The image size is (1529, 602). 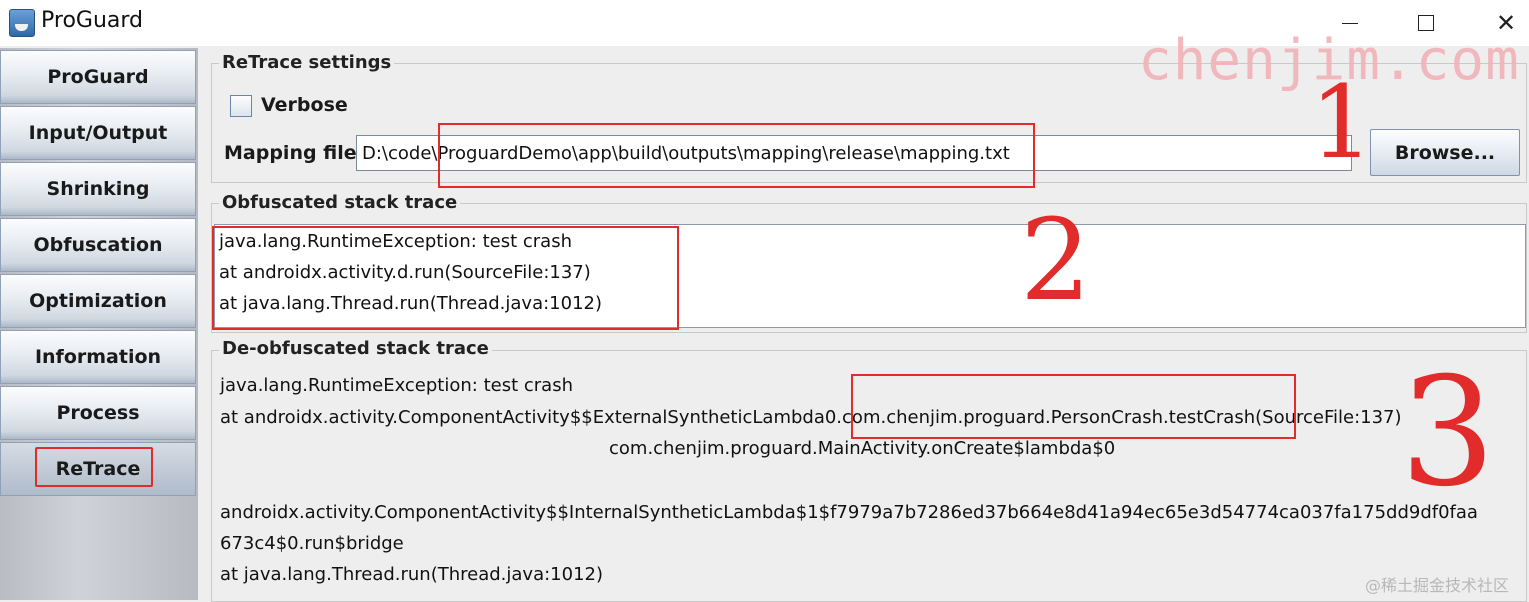 I want to click on site-watermark: @稀土掘金技术社区, so click(x=1437, y=585).